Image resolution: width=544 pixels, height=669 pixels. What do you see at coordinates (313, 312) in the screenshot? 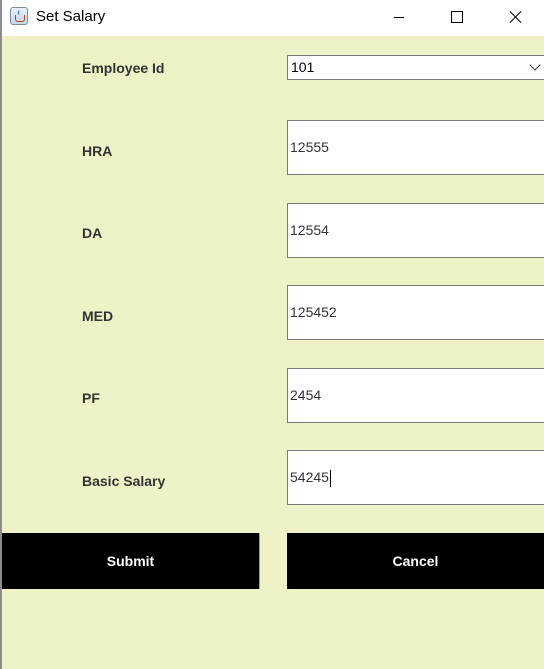
I see `med-value: 125452` at bounding box center [313, 312].